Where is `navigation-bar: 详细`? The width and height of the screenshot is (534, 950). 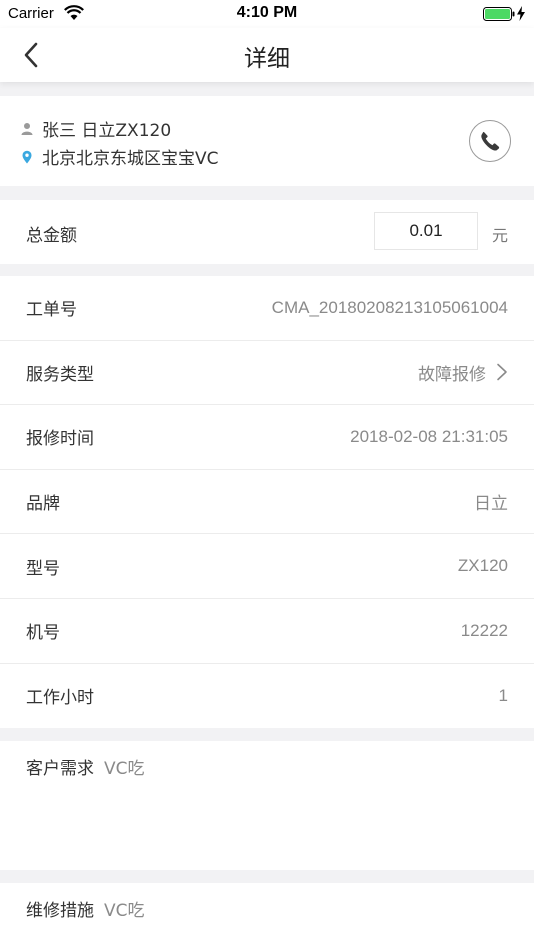
navigation-bar: 详细 is located at coordinates (267, 55).